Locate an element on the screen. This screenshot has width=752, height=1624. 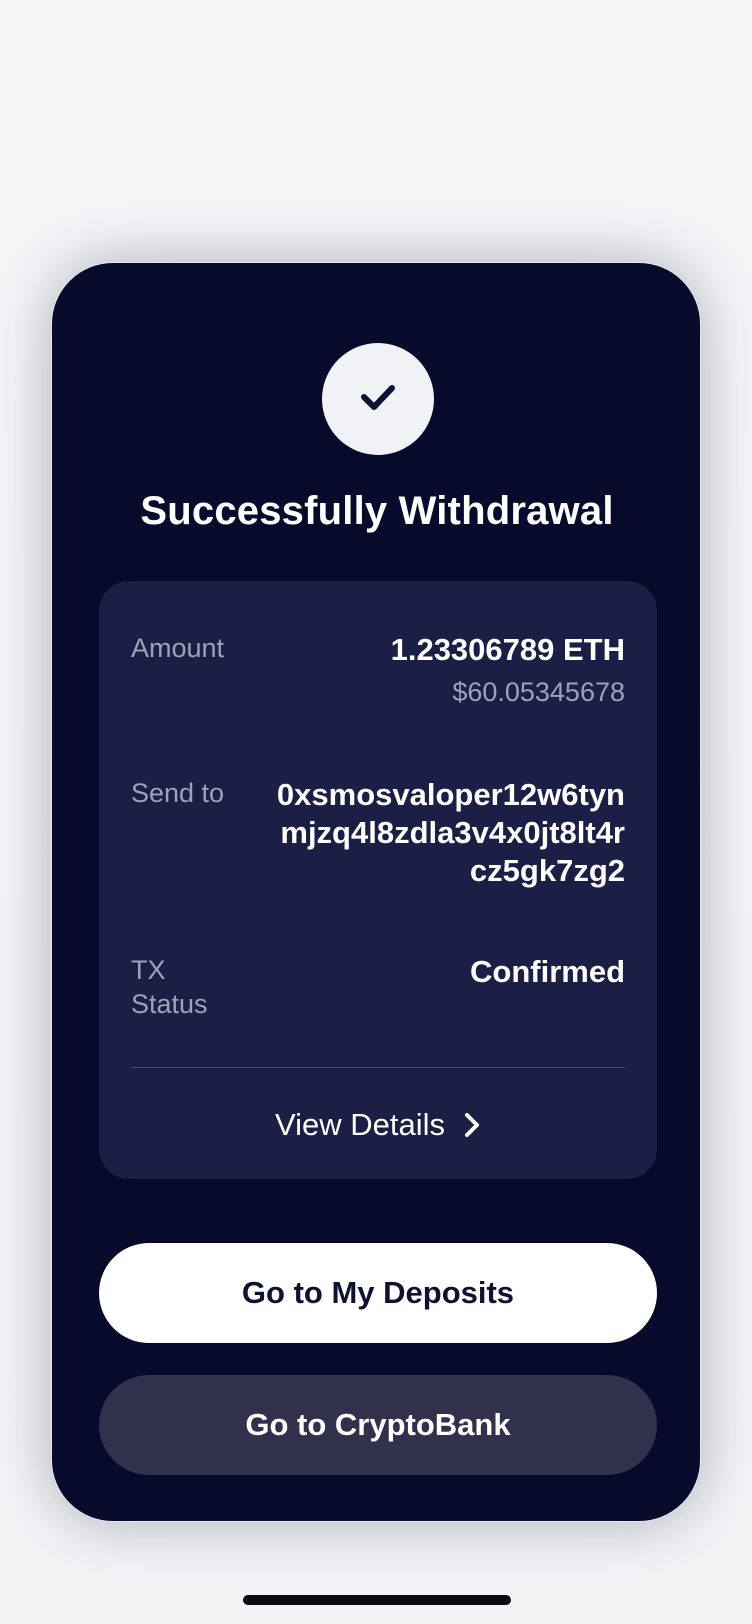
send-to-label: Send to is located at coordinates (178, 793).